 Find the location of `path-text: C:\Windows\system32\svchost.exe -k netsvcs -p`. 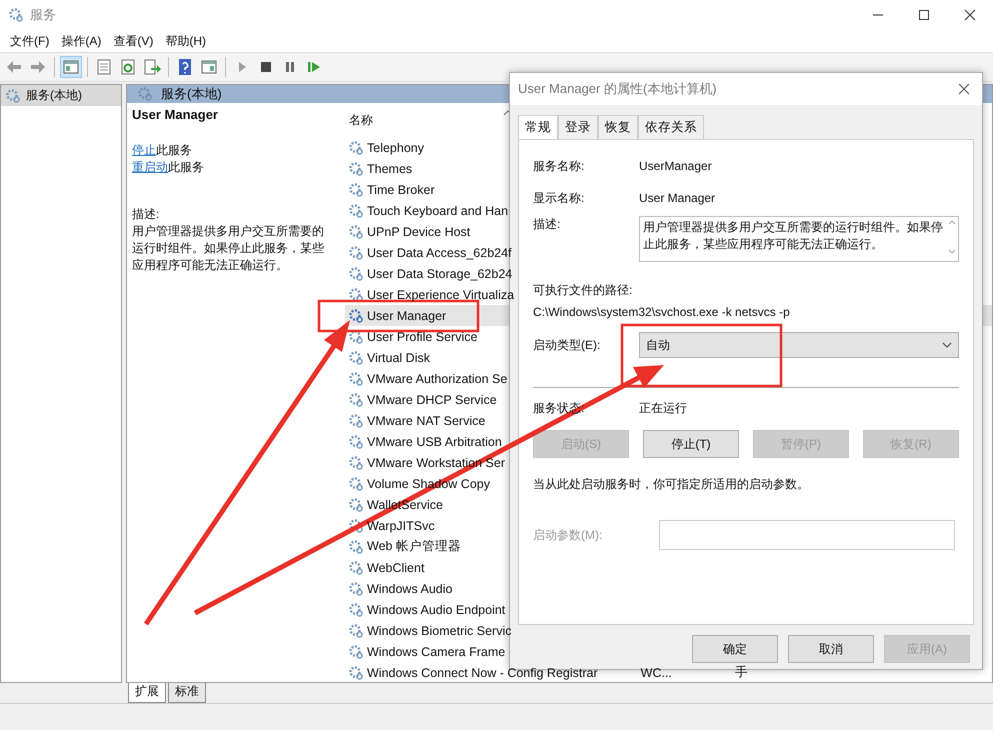

path-text: C:\Windows\system32\svchost.exe -k netsvcs -p is located at coordinates (662, 312).